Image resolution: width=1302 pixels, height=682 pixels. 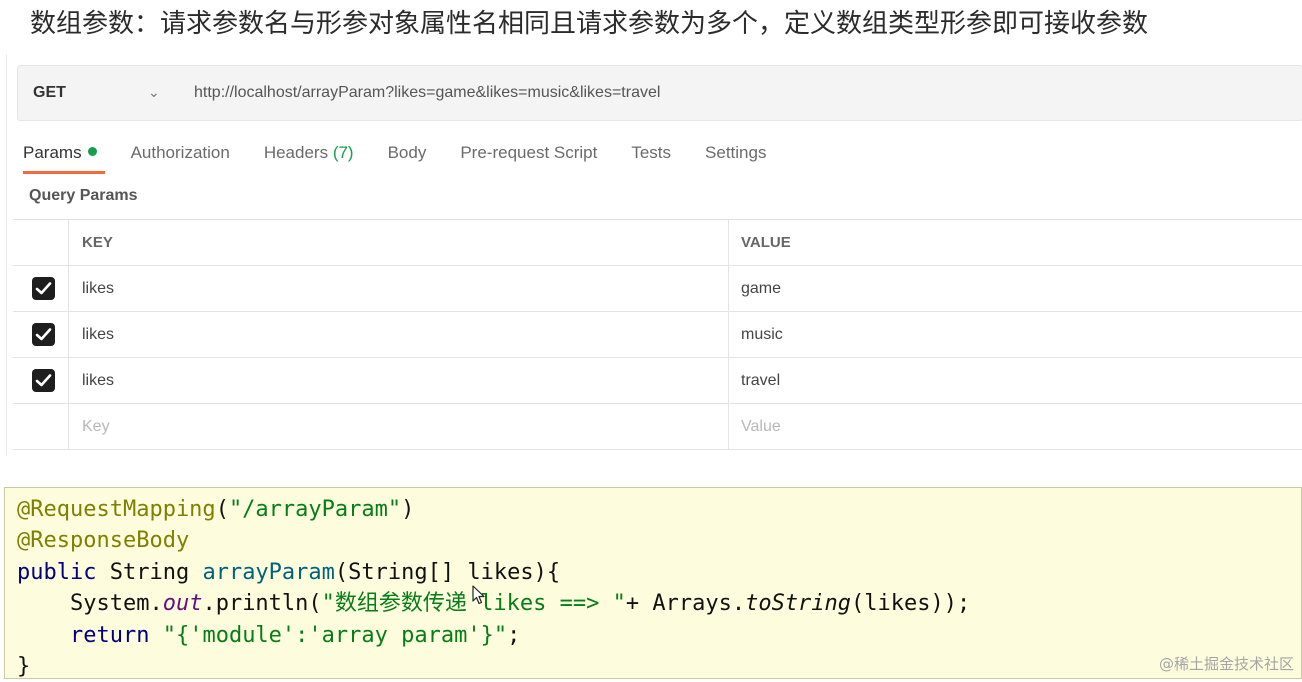 I want to click on table-row: likes game, so click(x=657, y=289).